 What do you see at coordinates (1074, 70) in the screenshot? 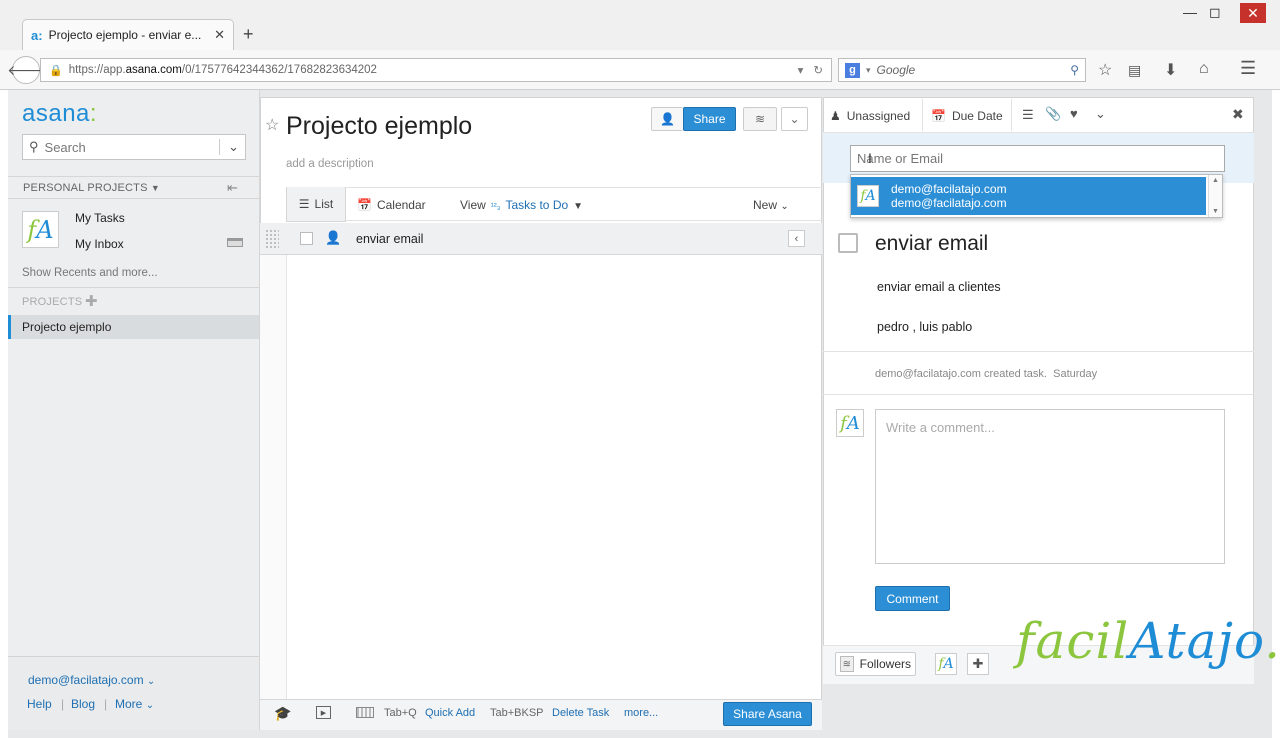
I see `magnifier-icon: ⚲` at bounding box center [1074, 70].